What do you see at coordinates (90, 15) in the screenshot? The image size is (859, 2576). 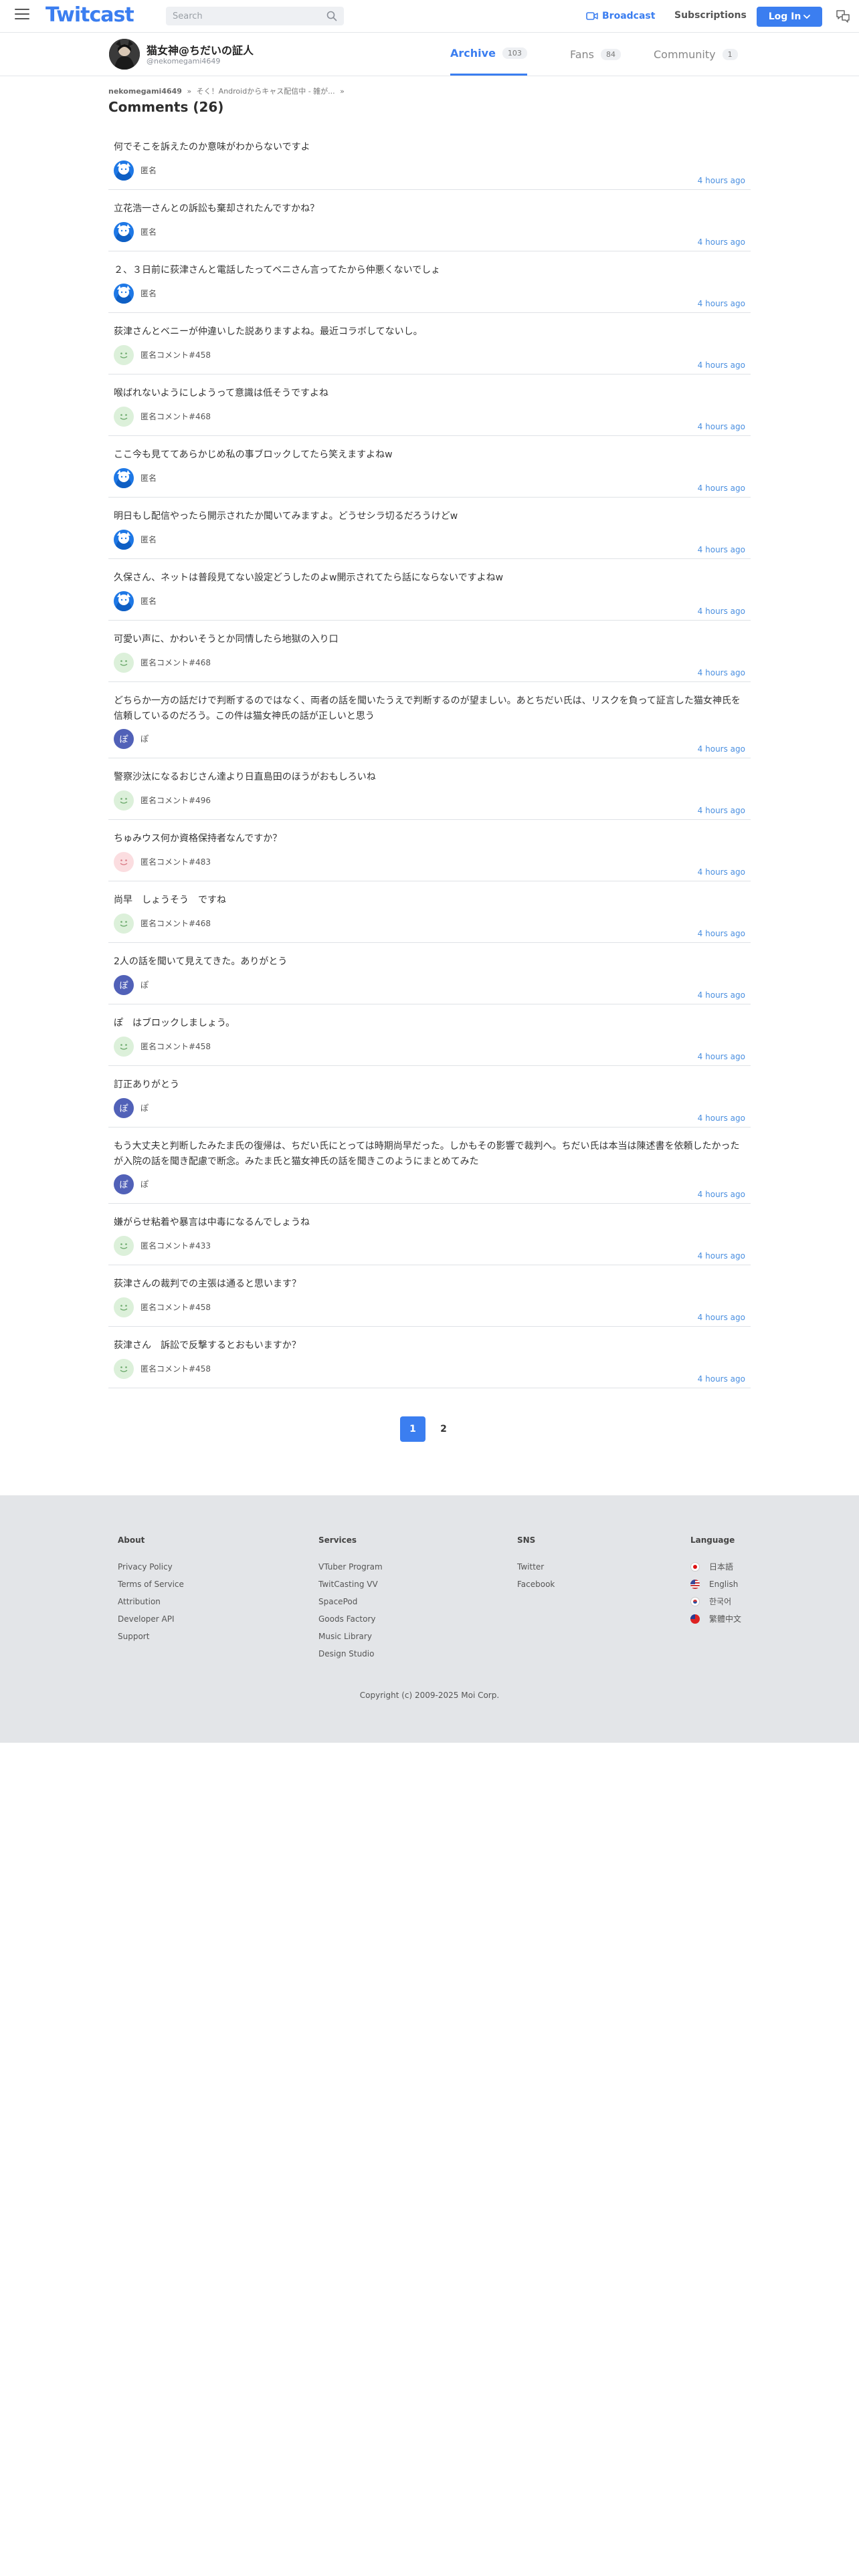 I see `twitcast-logo: Twitcast` at bounding box center [90, 15].